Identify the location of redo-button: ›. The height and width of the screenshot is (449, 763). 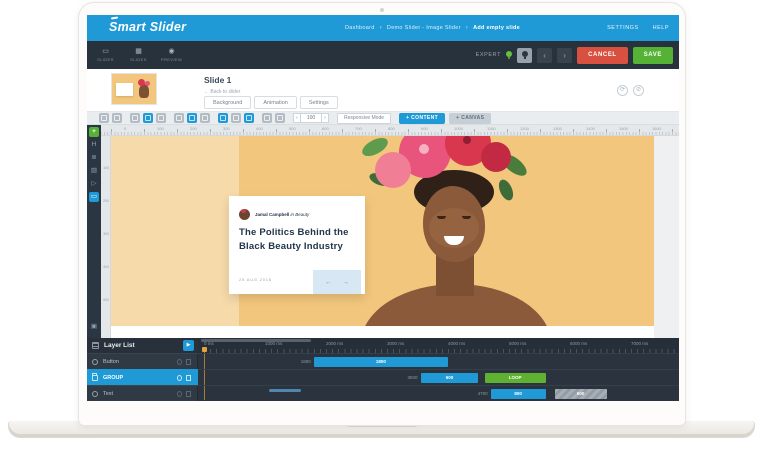
(565, 55).